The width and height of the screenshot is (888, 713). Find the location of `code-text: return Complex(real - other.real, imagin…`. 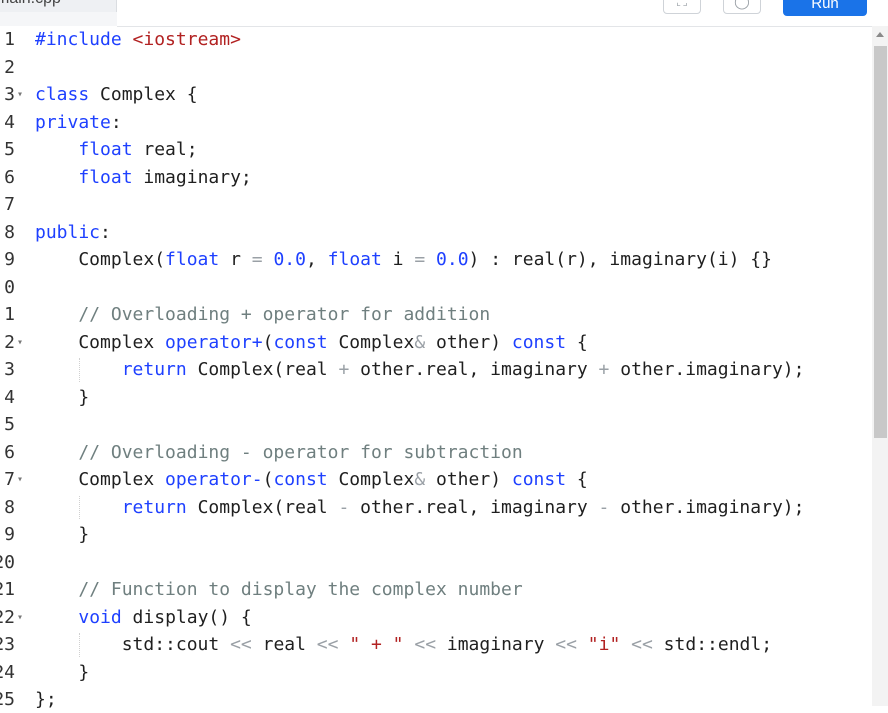

code-text: return Complex(real - other.real, imagin… is located at coordinates (463, 507).